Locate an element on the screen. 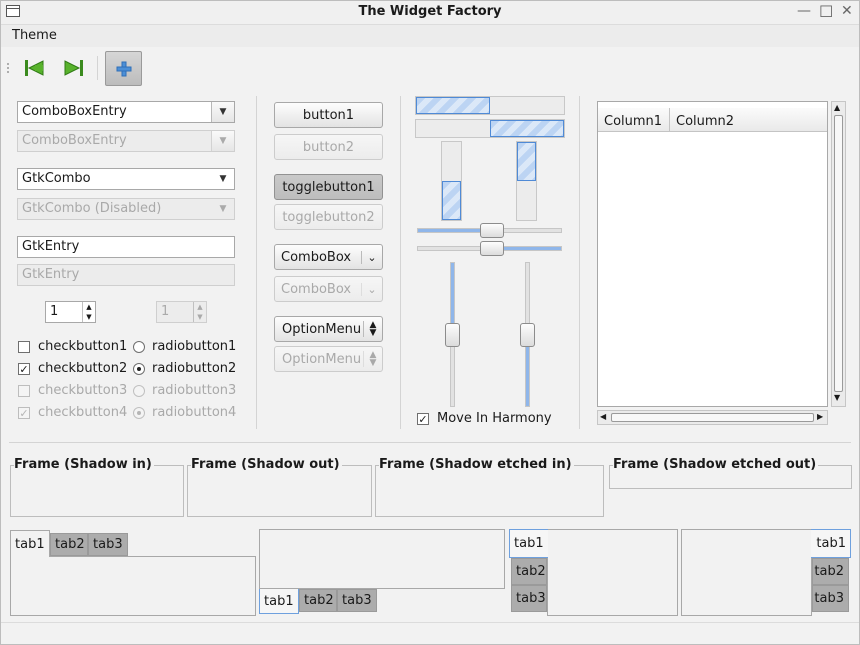  notebook-top-tab1: tab1 is located at coordinates (30, 543).